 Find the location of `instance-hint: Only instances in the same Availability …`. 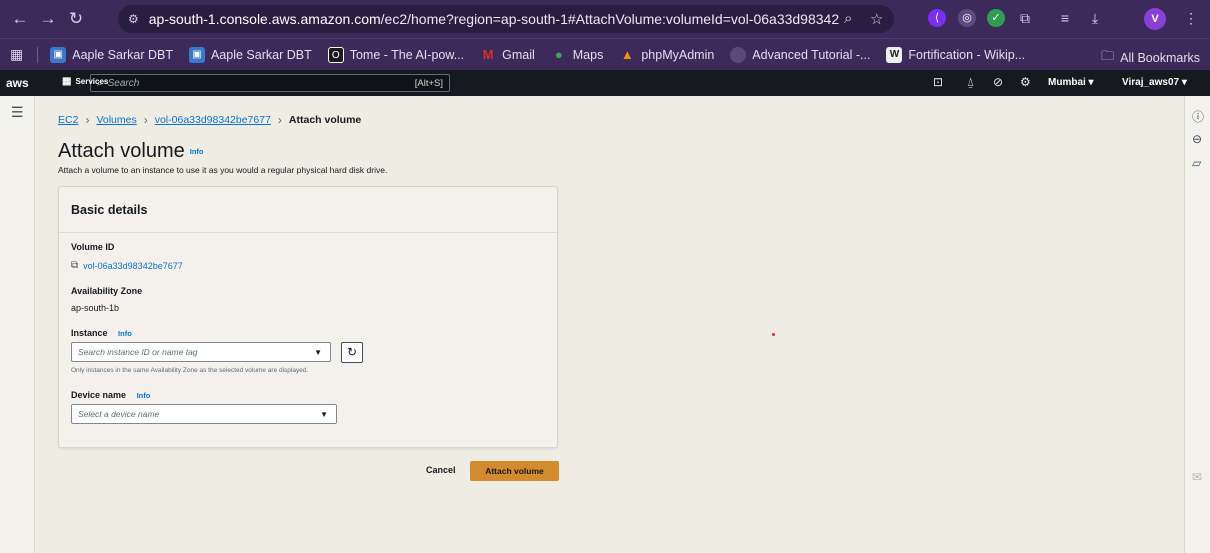

instance-hint: Only instances in the same Availability … is located at coordinates (190, 370).